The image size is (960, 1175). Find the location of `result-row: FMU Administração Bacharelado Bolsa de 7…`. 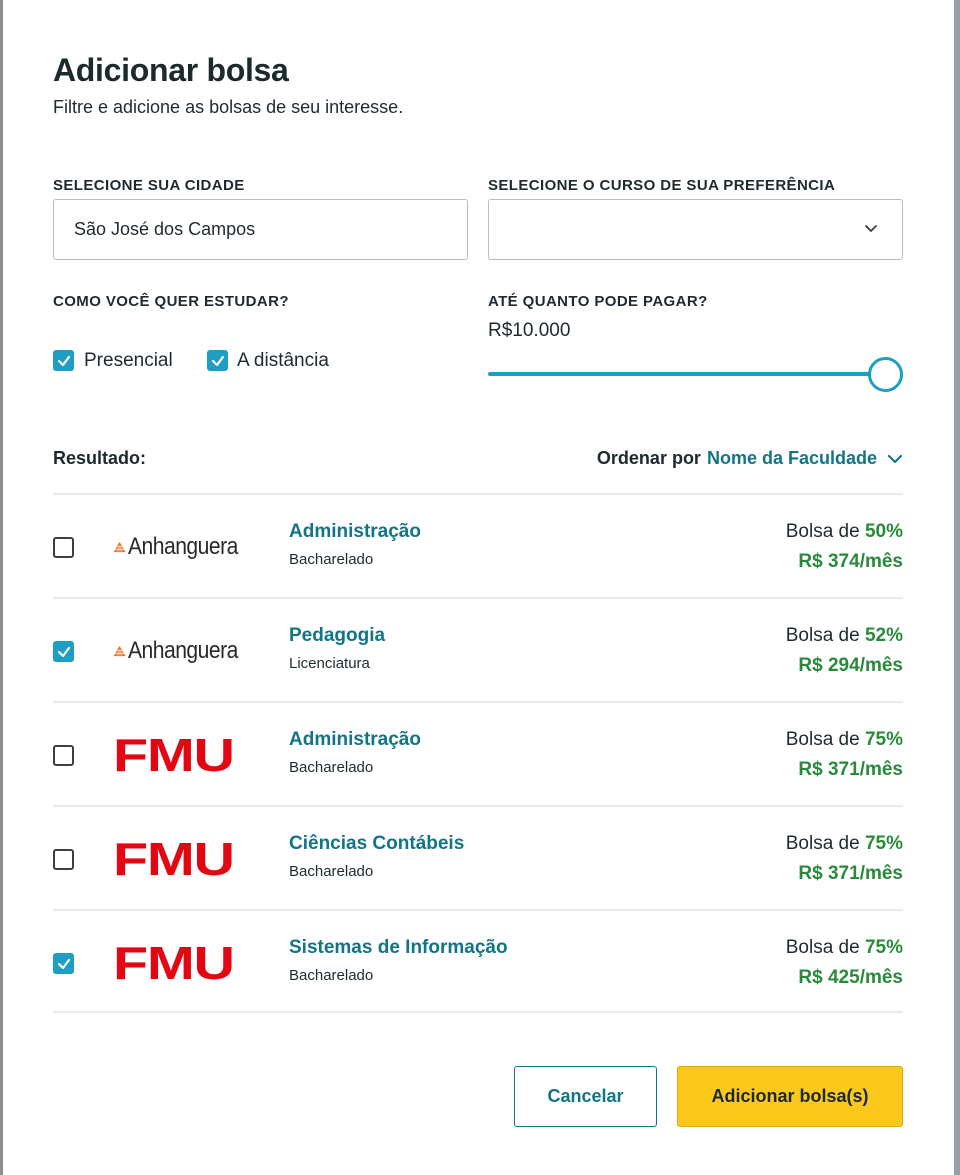

result-row: FMU Administração Bacharelado Bolsa de 7… is located at coordinates (478, 753).